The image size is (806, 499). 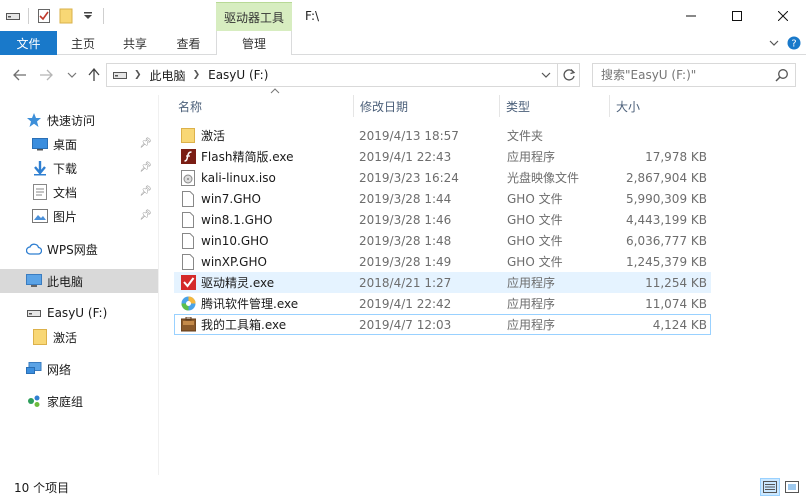 What do you see at coordinates (403, 487) in the screenshot?
I see `status-bar: 10 个项目` at bounding box center [403, 487].